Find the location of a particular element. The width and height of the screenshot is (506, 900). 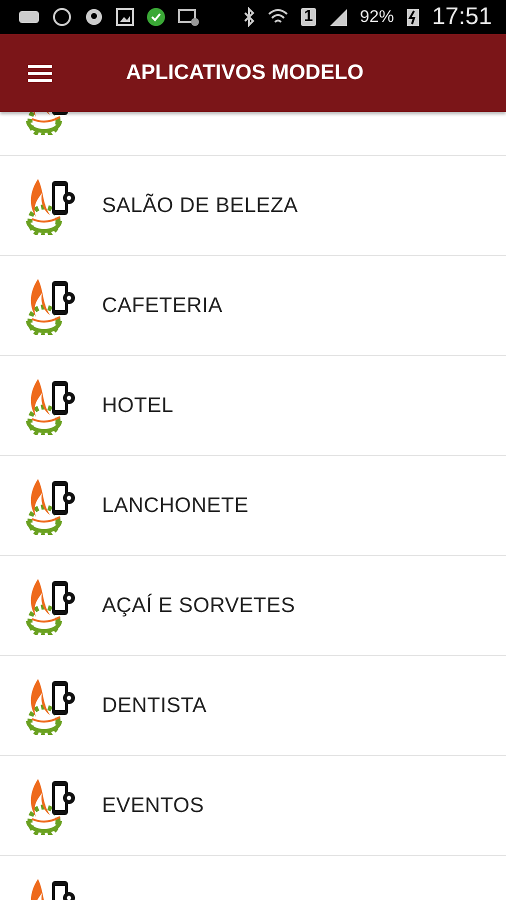

image-icon is located at coordinates (125, 17).